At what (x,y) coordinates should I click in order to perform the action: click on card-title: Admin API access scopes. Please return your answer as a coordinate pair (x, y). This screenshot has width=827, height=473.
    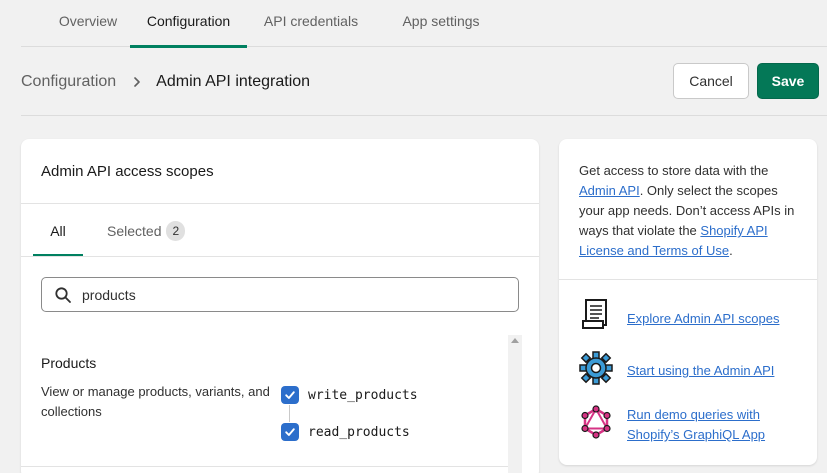
    Looking at the image, I should click on (127, 171).